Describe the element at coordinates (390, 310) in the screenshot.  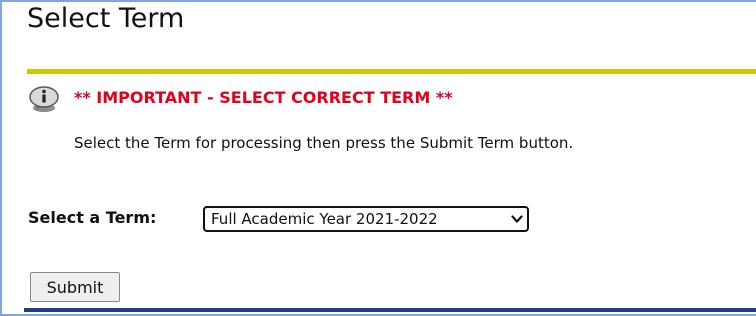
I see `bottom-bar` at that location.